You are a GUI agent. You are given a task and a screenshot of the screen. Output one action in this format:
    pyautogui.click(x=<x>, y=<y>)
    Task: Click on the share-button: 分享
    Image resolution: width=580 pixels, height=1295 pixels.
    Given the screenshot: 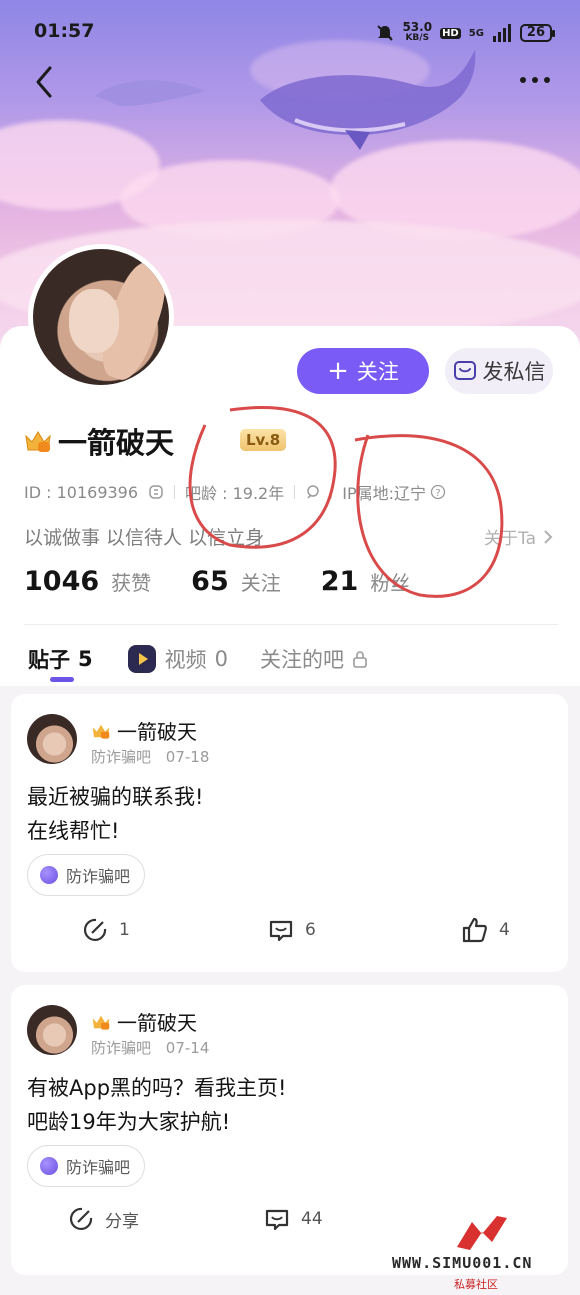 What is the action you would take?
    pyautogui.click(x=103, y=1219)
    